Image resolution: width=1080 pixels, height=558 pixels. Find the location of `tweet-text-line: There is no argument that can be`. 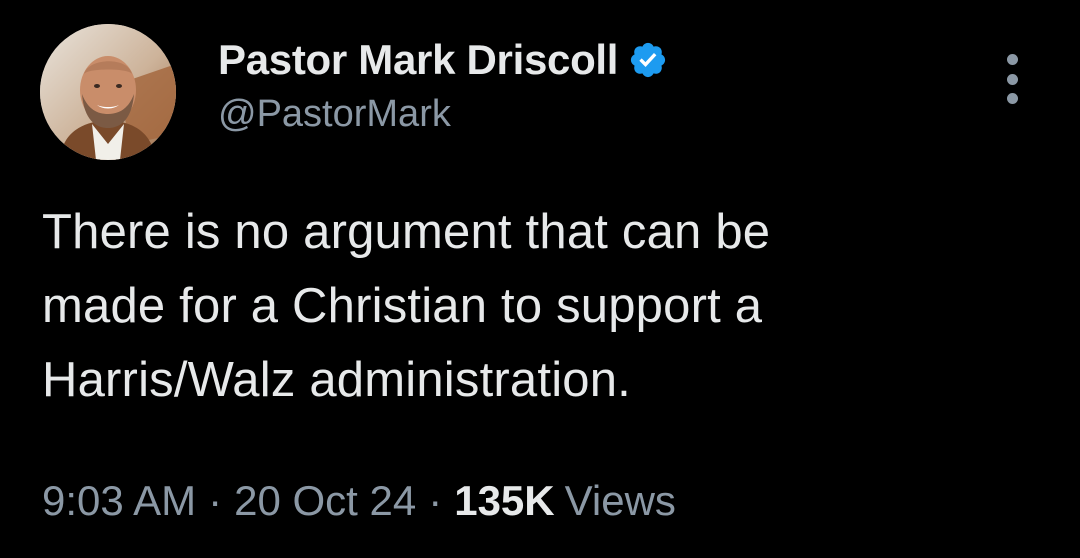

tweet-text-line: There is no argument that can be is located at coordinates (406, 232).